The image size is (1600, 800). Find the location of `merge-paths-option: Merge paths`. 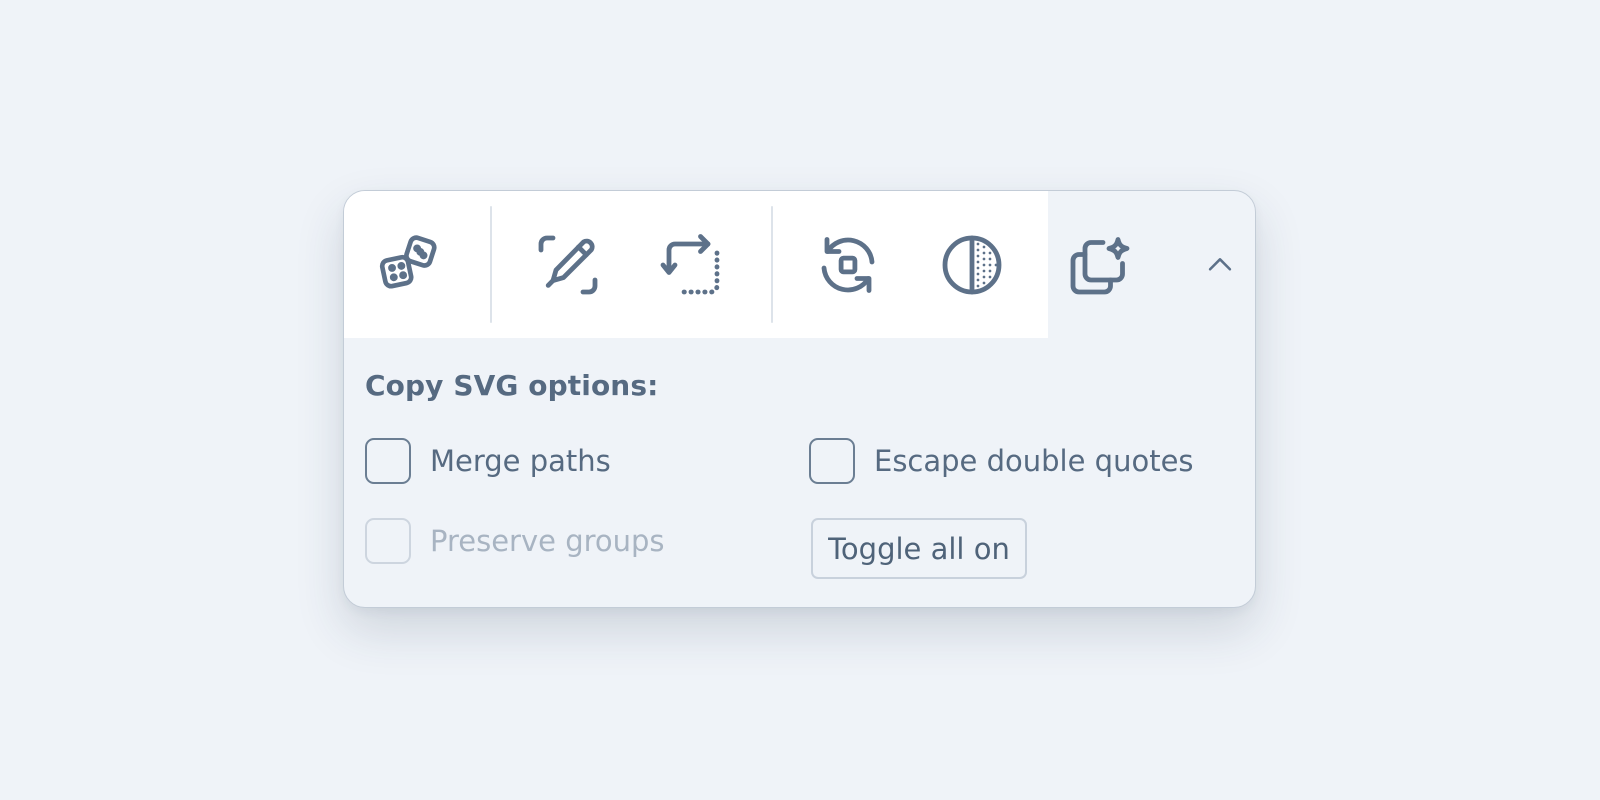

merge-paths-option: Merge paths is located at coordinates (488, 461).